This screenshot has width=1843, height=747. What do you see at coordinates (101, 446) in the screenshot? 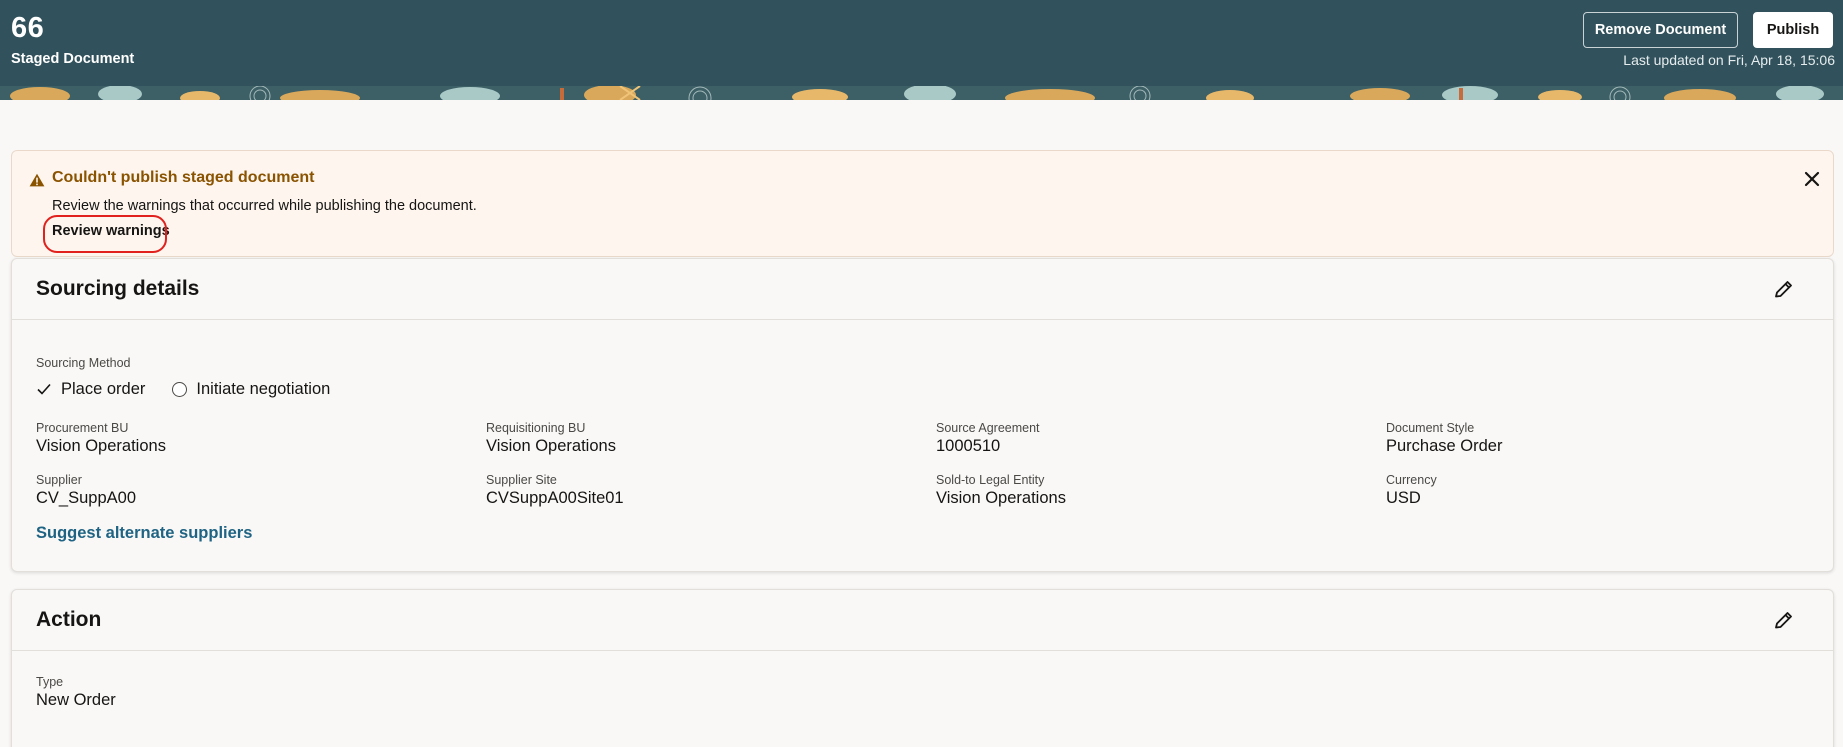
I see `field-value-procurement-bu: Vision Operations` at bounding box center [101, 446].